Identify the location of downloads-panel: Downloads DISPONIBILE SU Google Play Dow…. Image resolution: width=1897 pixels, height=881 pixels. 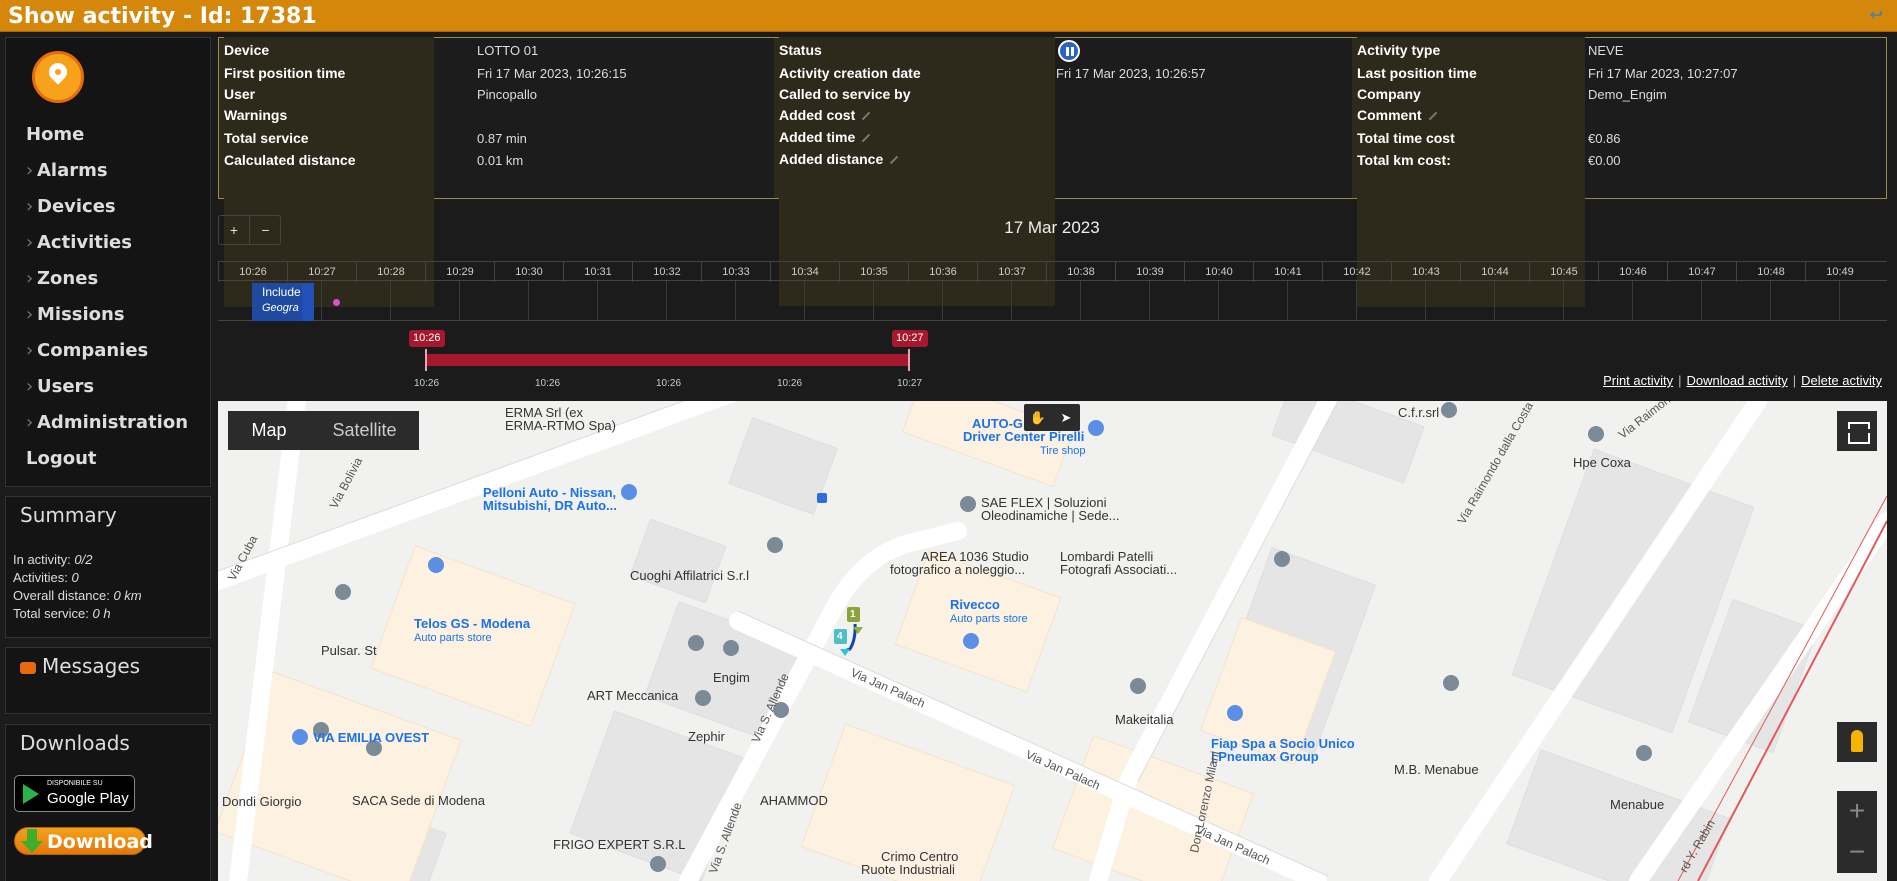
(108, 802).